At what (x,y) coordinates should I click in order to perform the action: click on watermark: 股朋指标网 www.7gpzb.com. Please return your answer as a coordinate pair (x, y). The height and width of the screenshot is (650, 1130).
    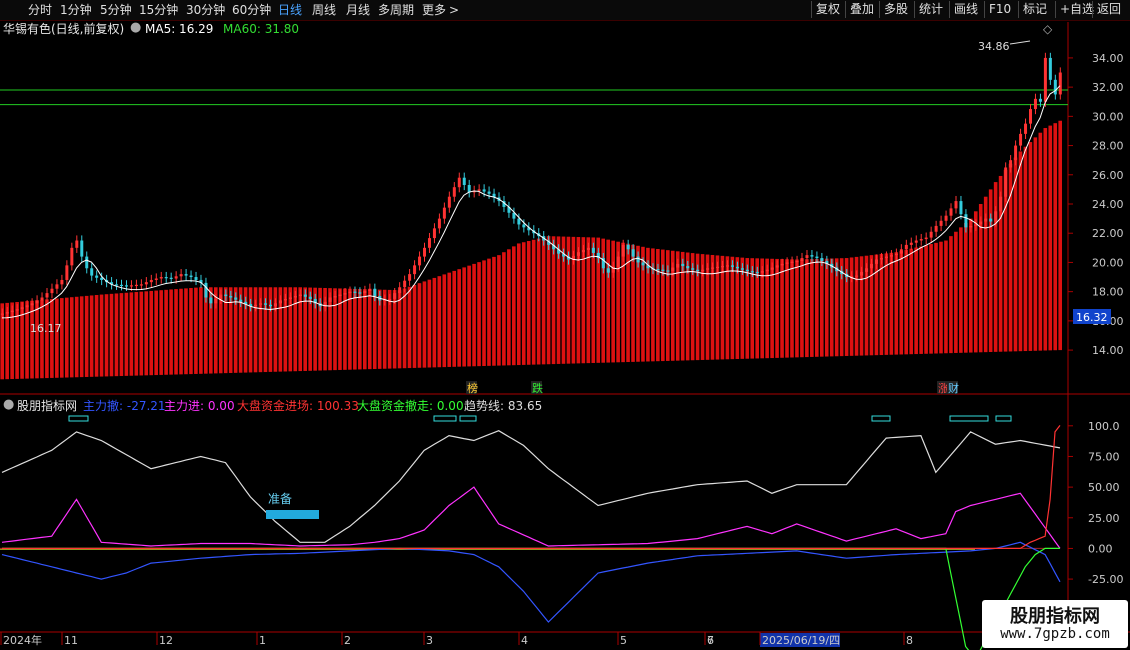
    Looking at the image, I should click on (1055, 624).